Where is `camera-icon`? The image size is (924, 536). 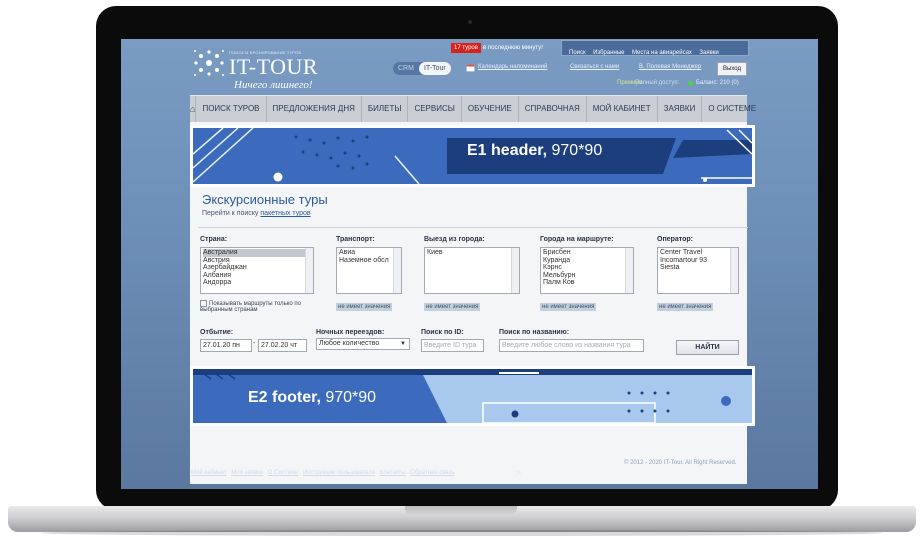 camera-icon is located at coordinates (470, 22).